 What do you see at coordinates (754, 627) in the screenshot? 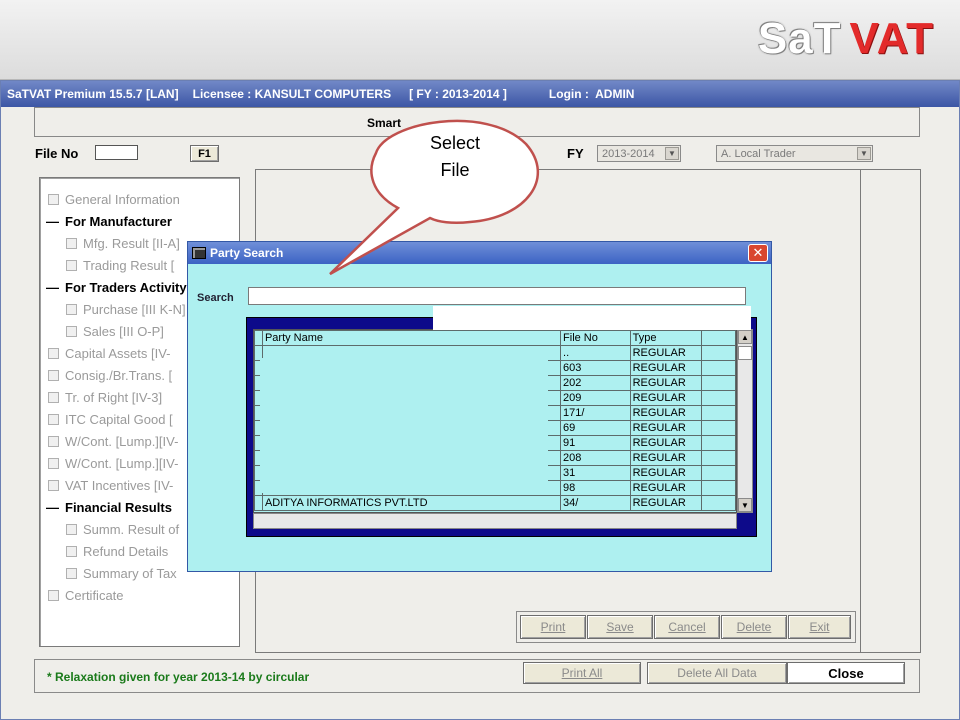
I see `delete-button: Delete` at bounding box center [754, 627].